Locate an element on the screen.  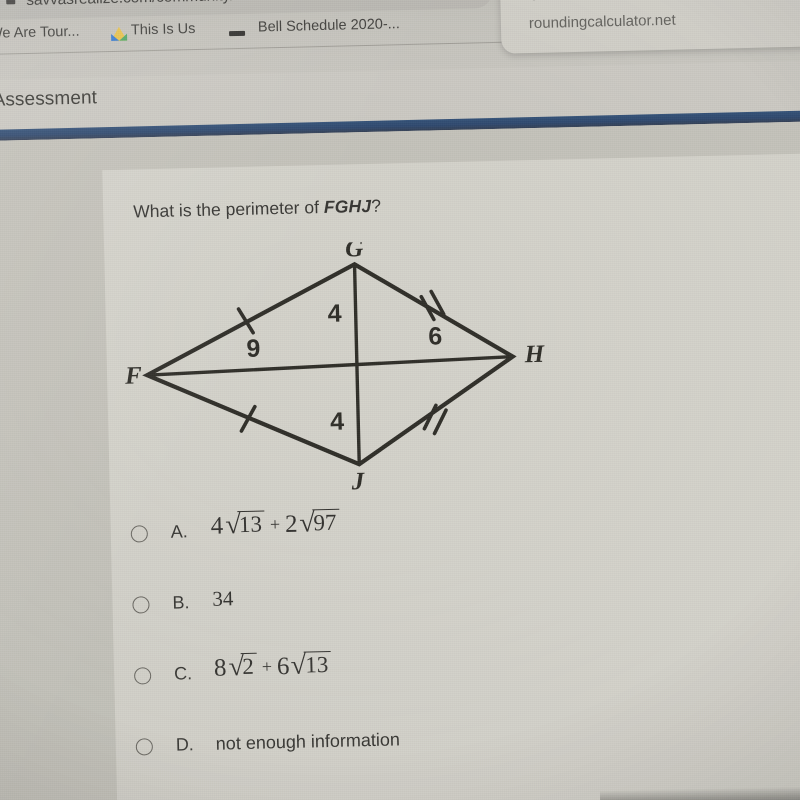
diagonal-gj is located at coordinates (356, 364).